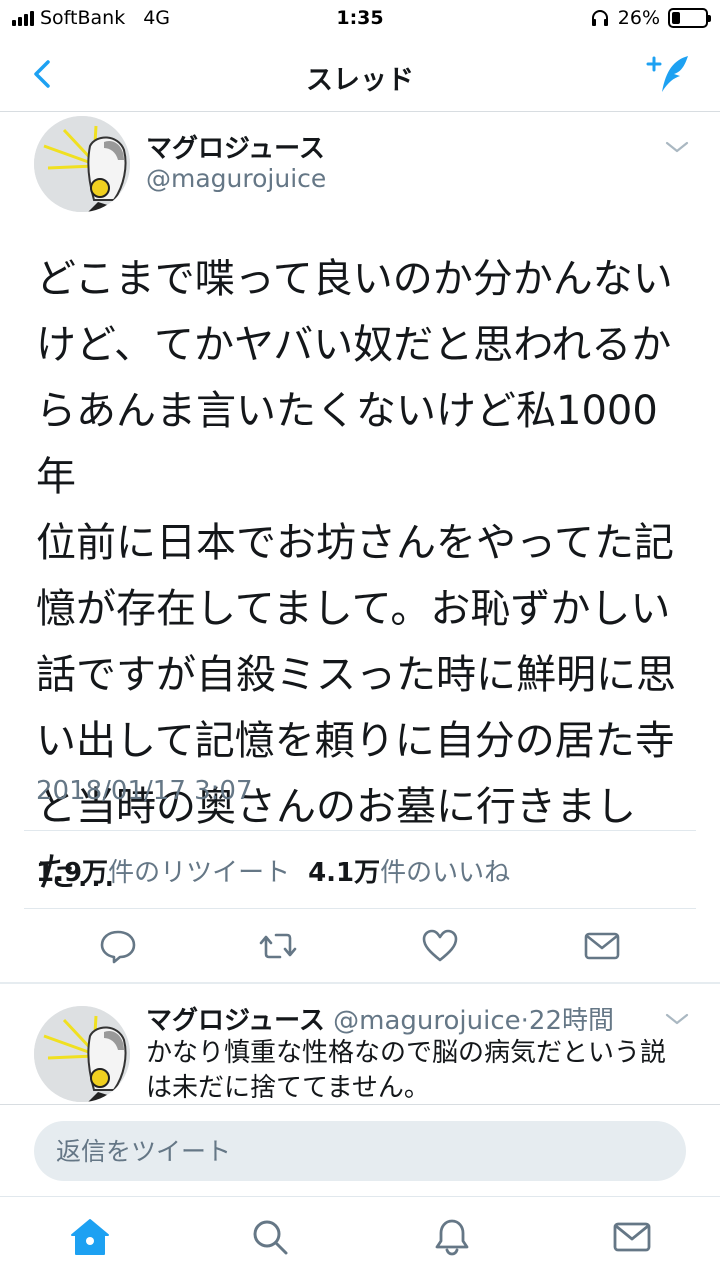  What do you see at coordinates (360, 1238) in the screenshot?
I see `tab-bar` at bounding box center [360, 1238].